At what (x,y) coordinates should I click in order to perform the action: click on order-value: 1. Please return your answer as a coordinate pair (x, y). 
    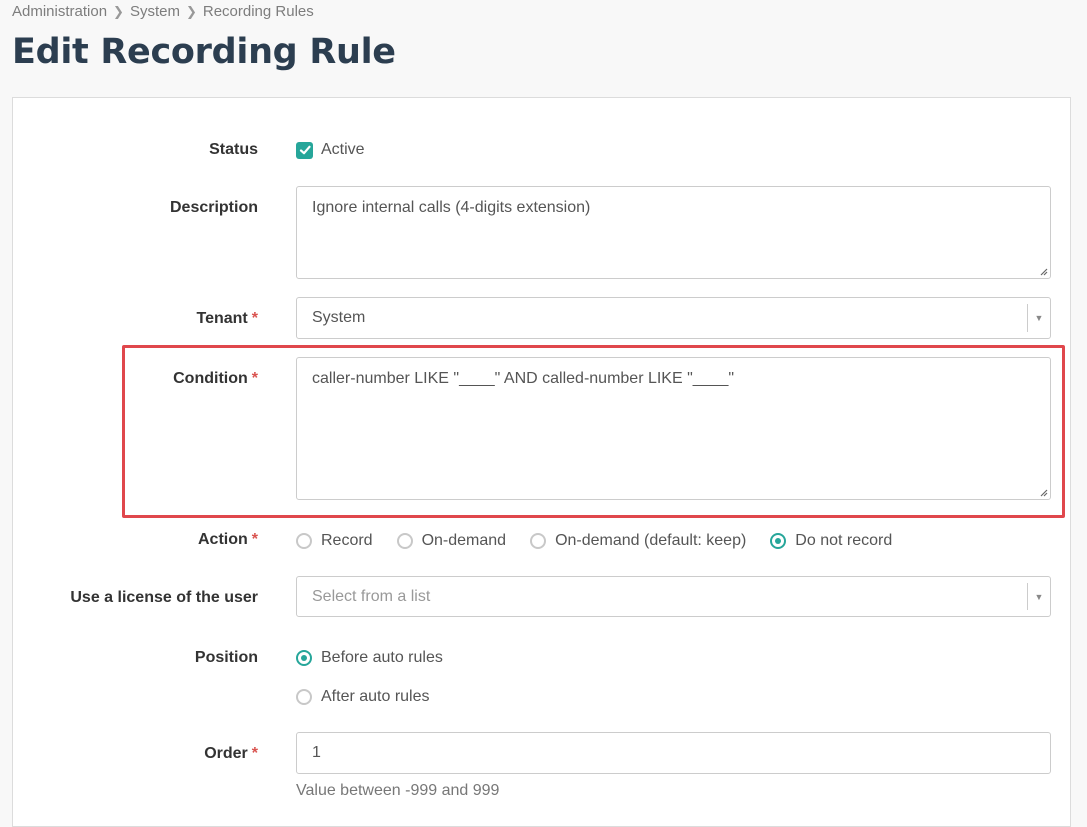
    Looking at the image, I should click on (316, 752).